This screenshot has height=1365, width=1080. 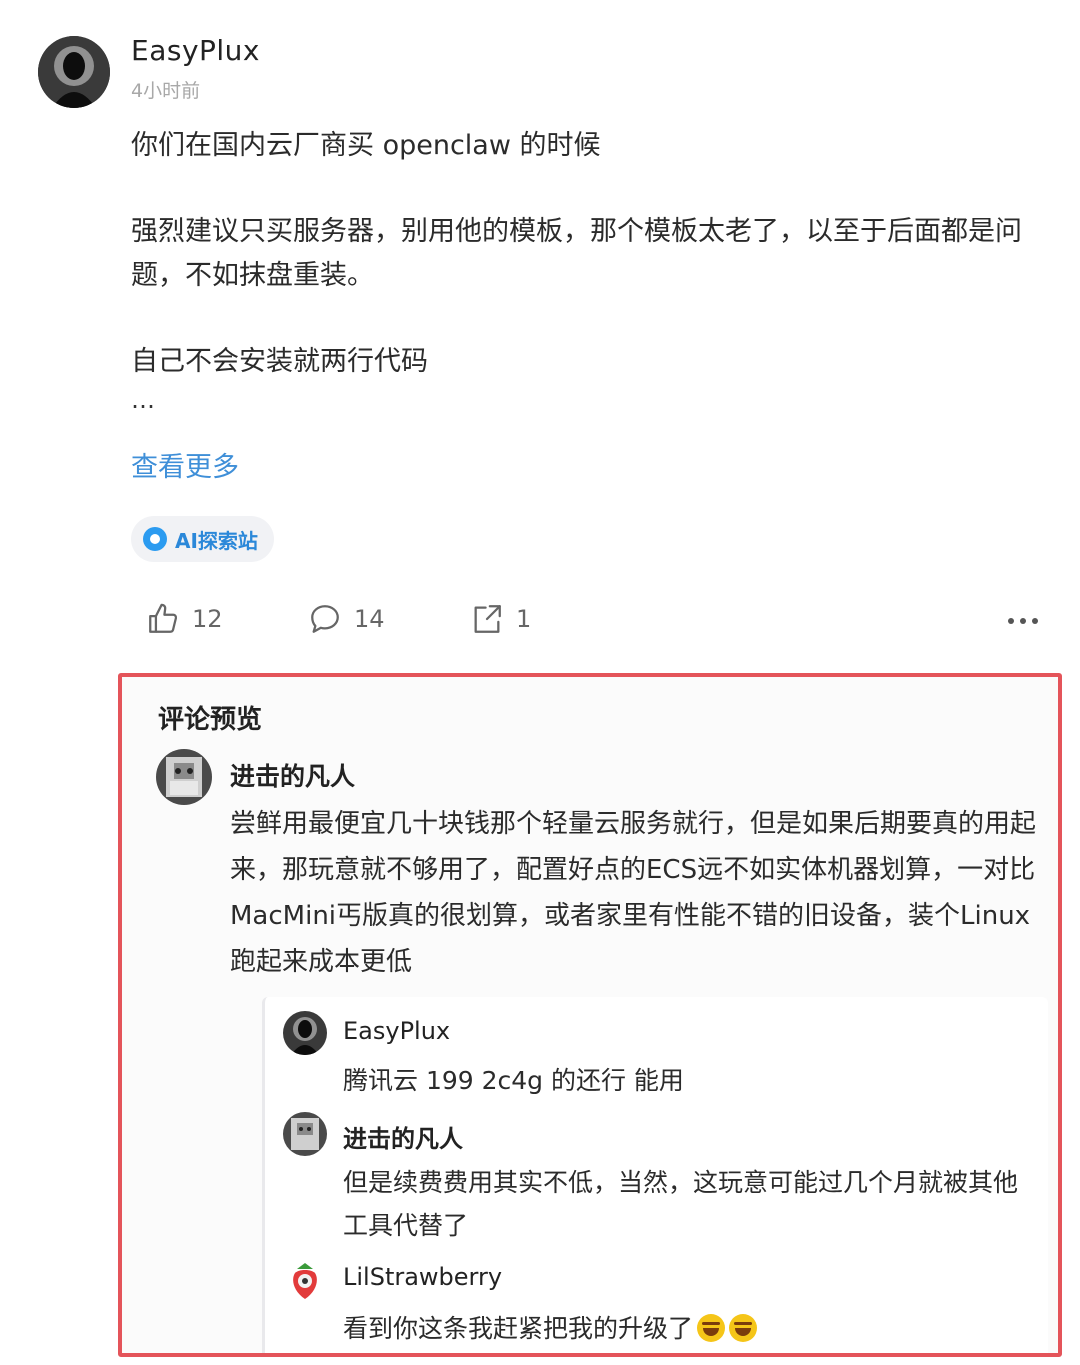 What do you see at coordinates (155, 539) in the screenshot?
I see `circle-icon` at bounding box center [155, 539].